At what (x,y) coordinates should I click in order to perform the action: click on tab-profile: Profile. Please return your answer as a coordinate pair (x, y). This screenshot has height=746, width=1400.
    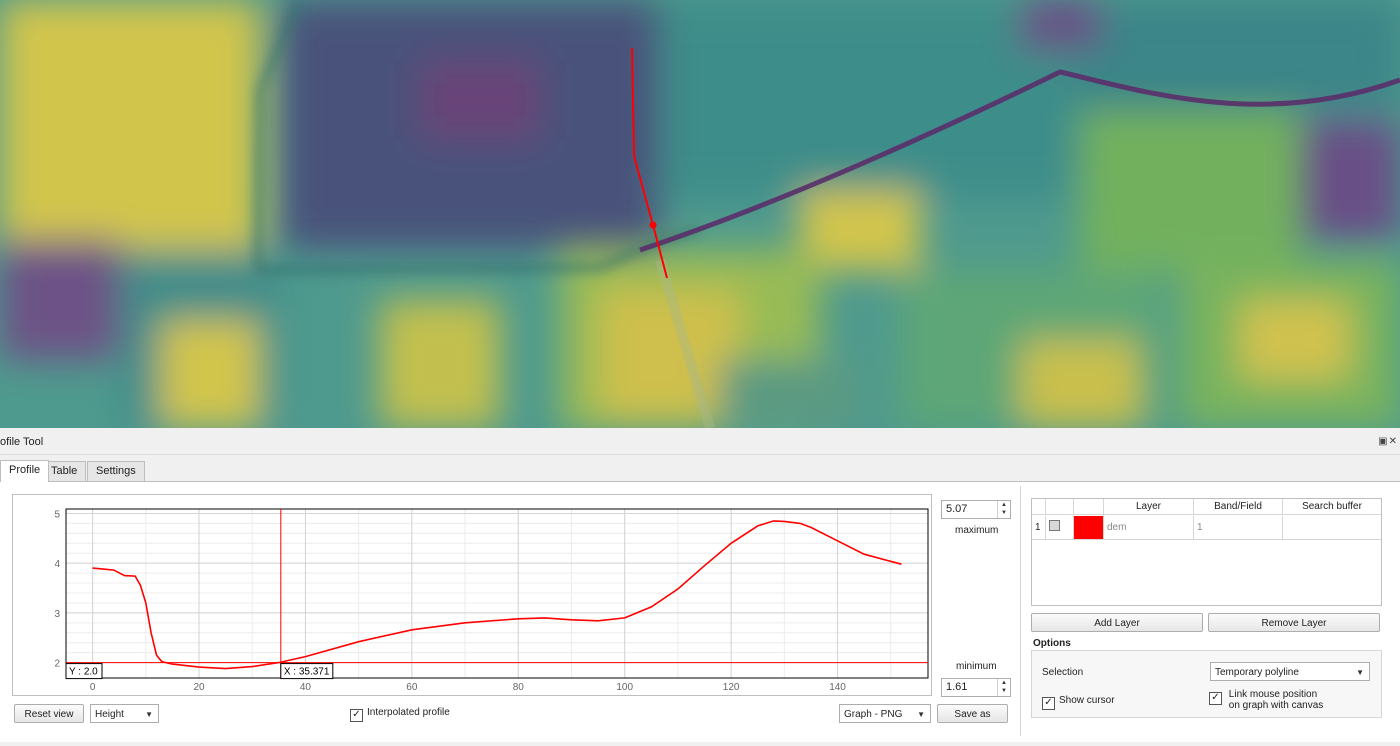
    Looking at the image, I should click on (25, 471).